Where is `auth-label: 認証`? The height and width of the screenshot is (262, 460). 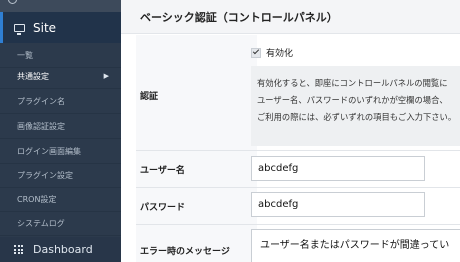 auth-label: 認証 is located at coordinates (149, 97).